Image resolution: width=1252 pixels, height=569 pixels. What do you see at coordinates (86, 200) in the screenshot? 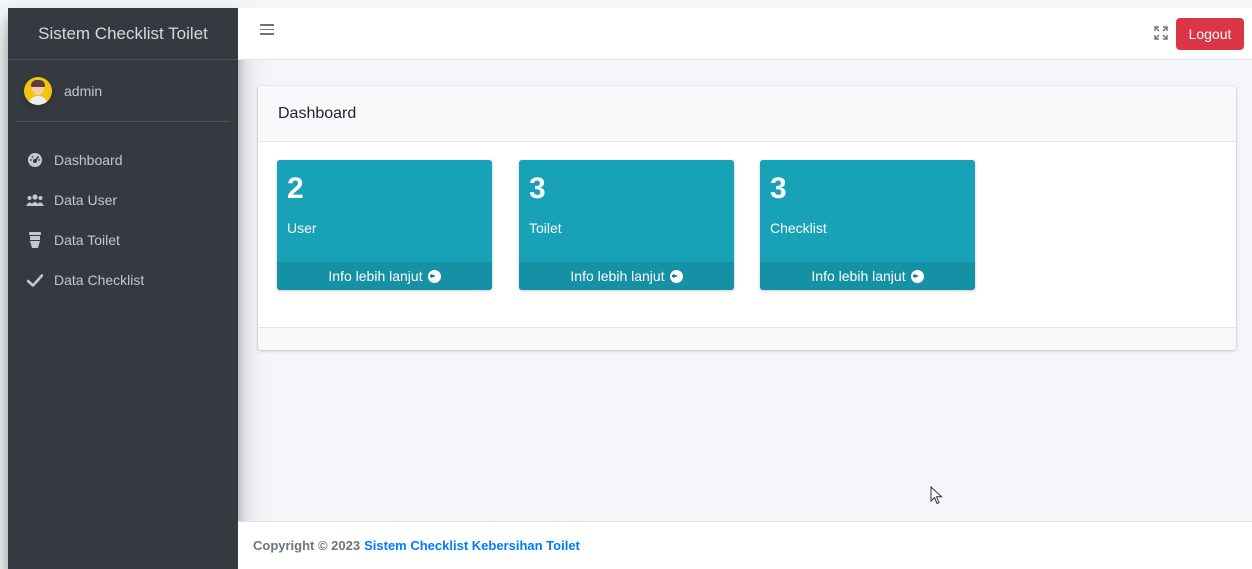
I see `sidebar-item-label: Data User` at bounding box center [86, 200].